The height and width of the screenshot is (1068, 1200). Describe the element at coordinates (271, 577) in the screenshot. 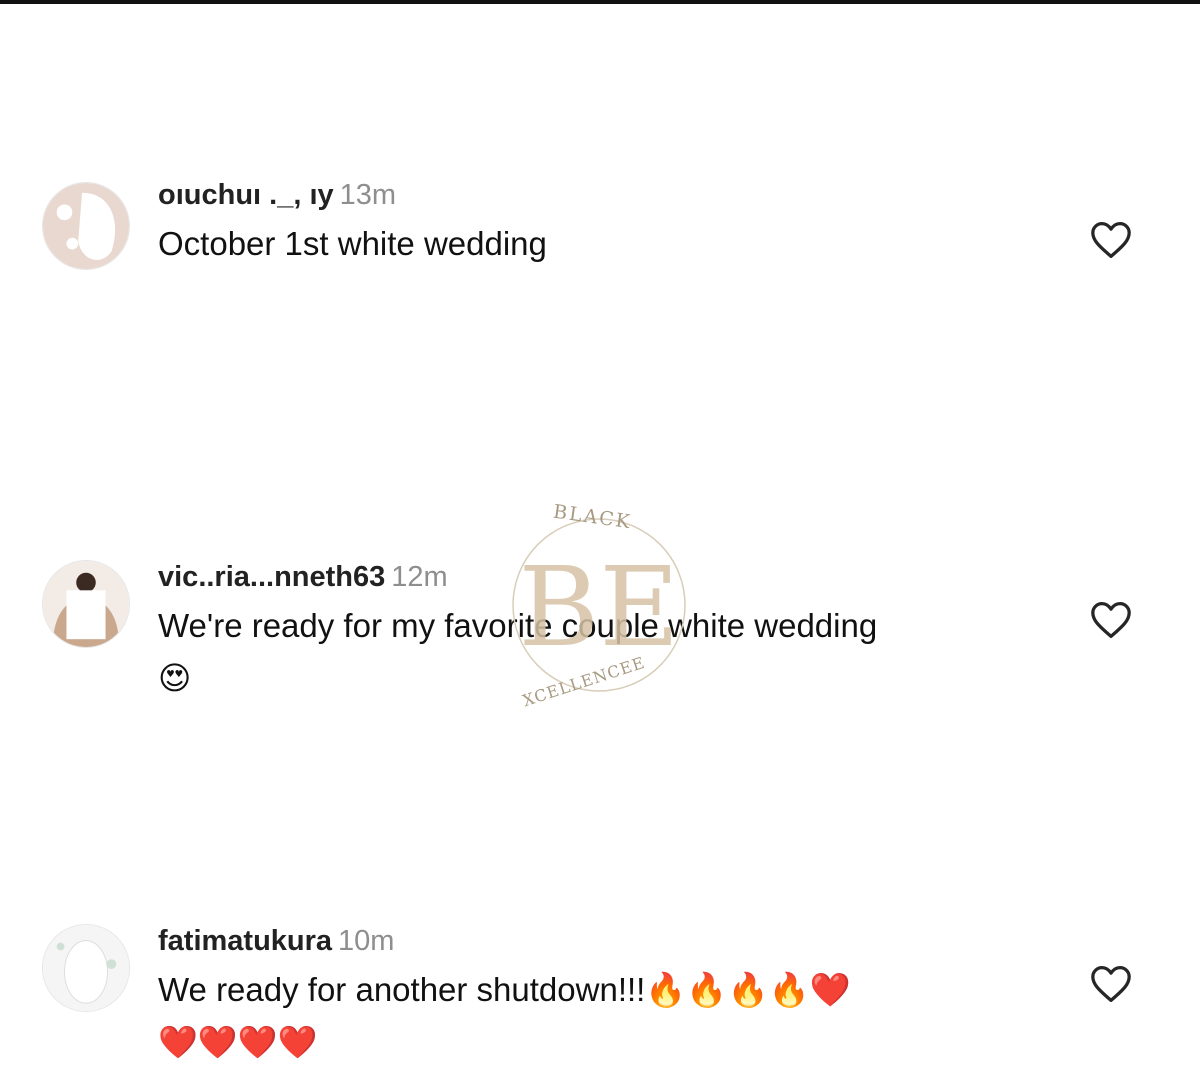

I see `username: vic..ria...nneth63` at that location.